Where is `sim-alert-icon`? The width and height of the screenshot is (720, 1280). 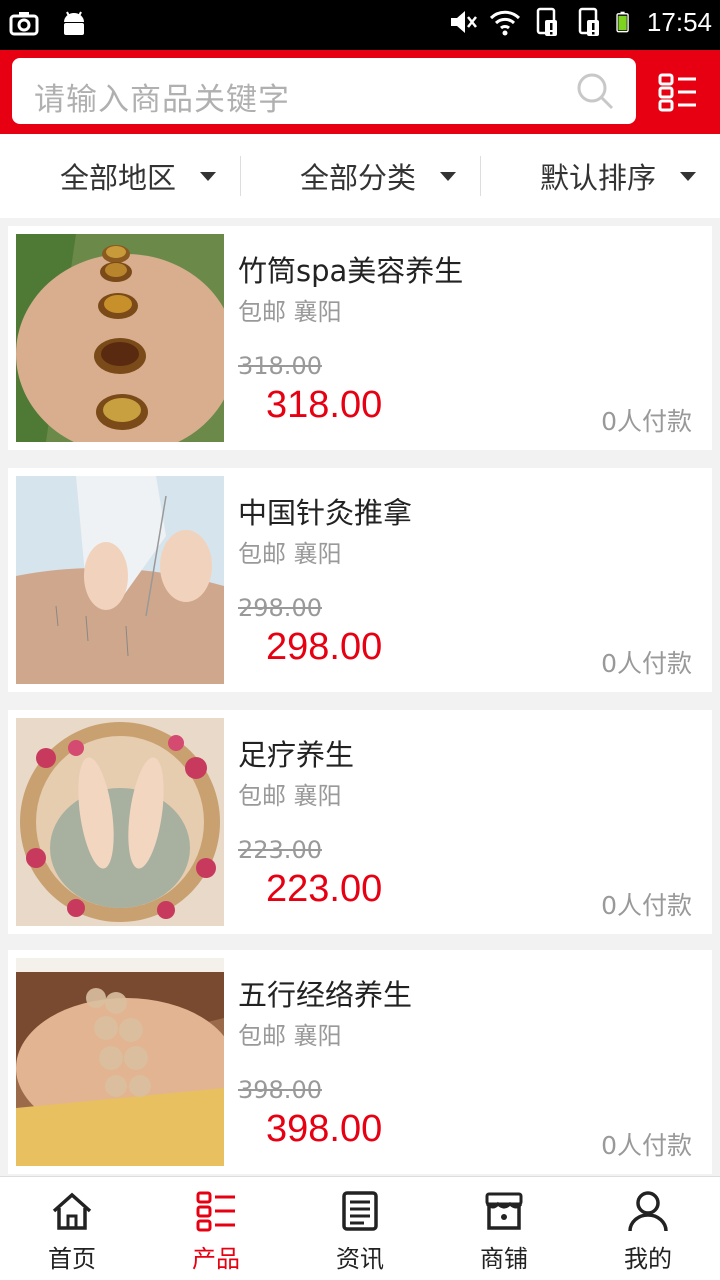 sim-alert-icon is located at coordinates (546, 21).